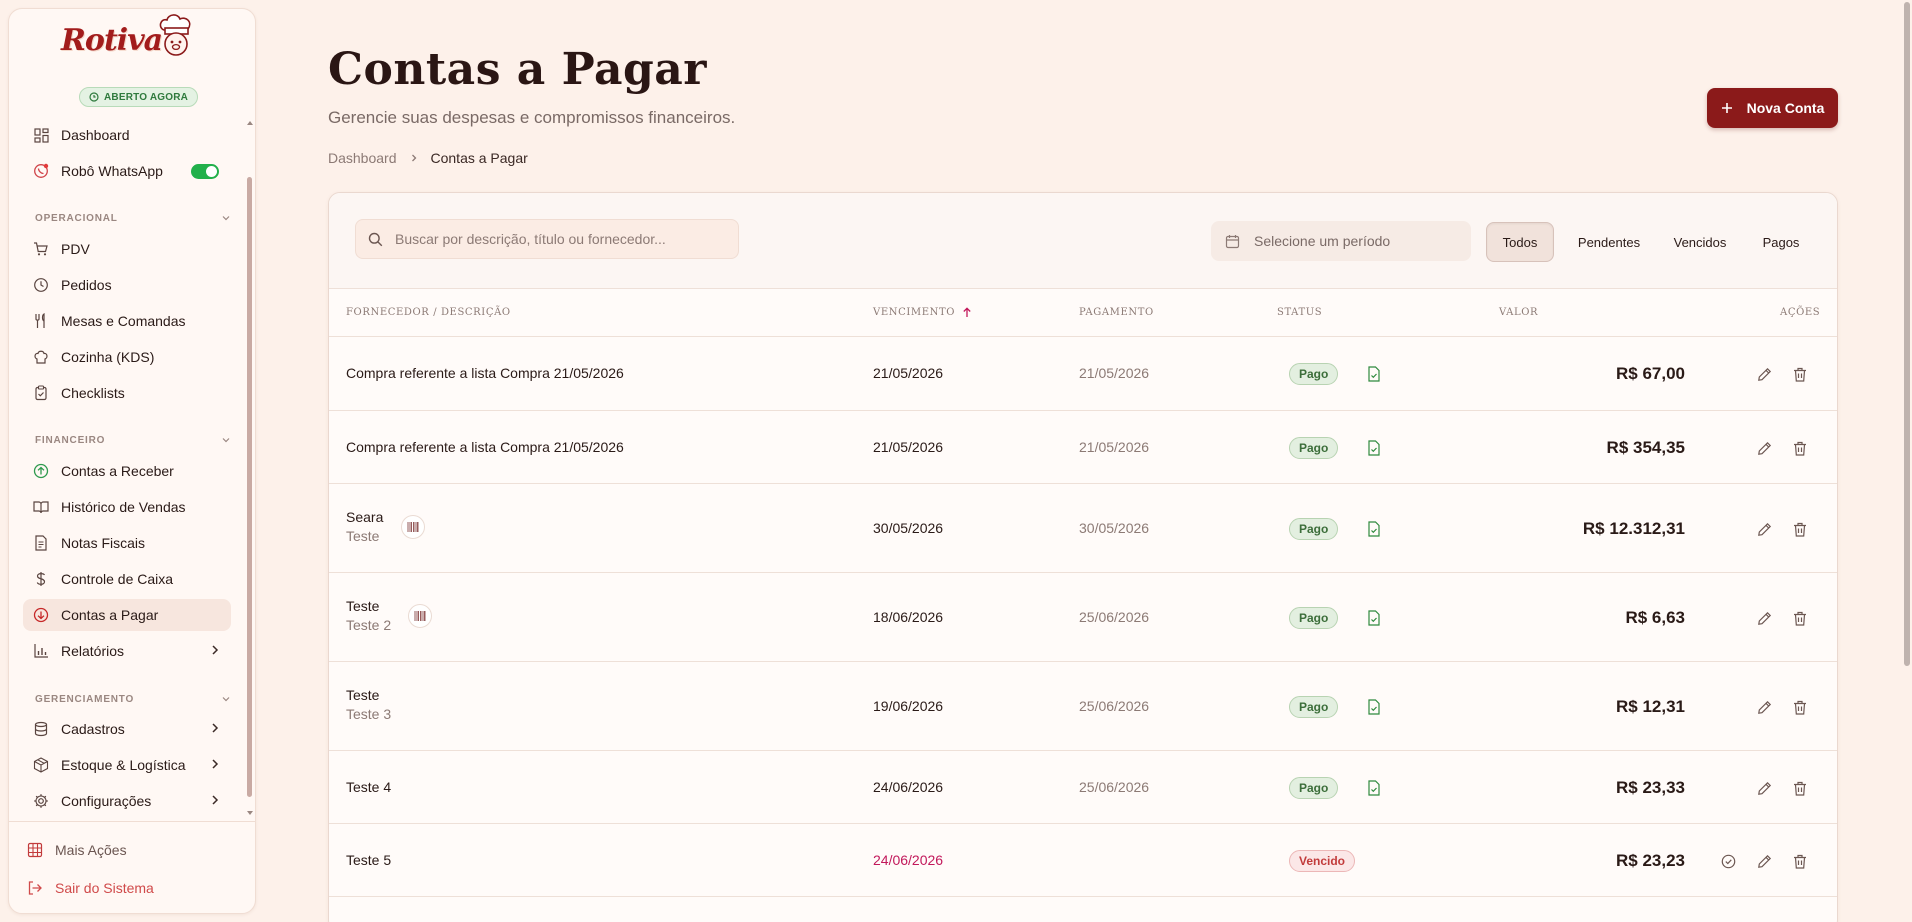  I want to click on page-scrollbar, so click(1907, 334).